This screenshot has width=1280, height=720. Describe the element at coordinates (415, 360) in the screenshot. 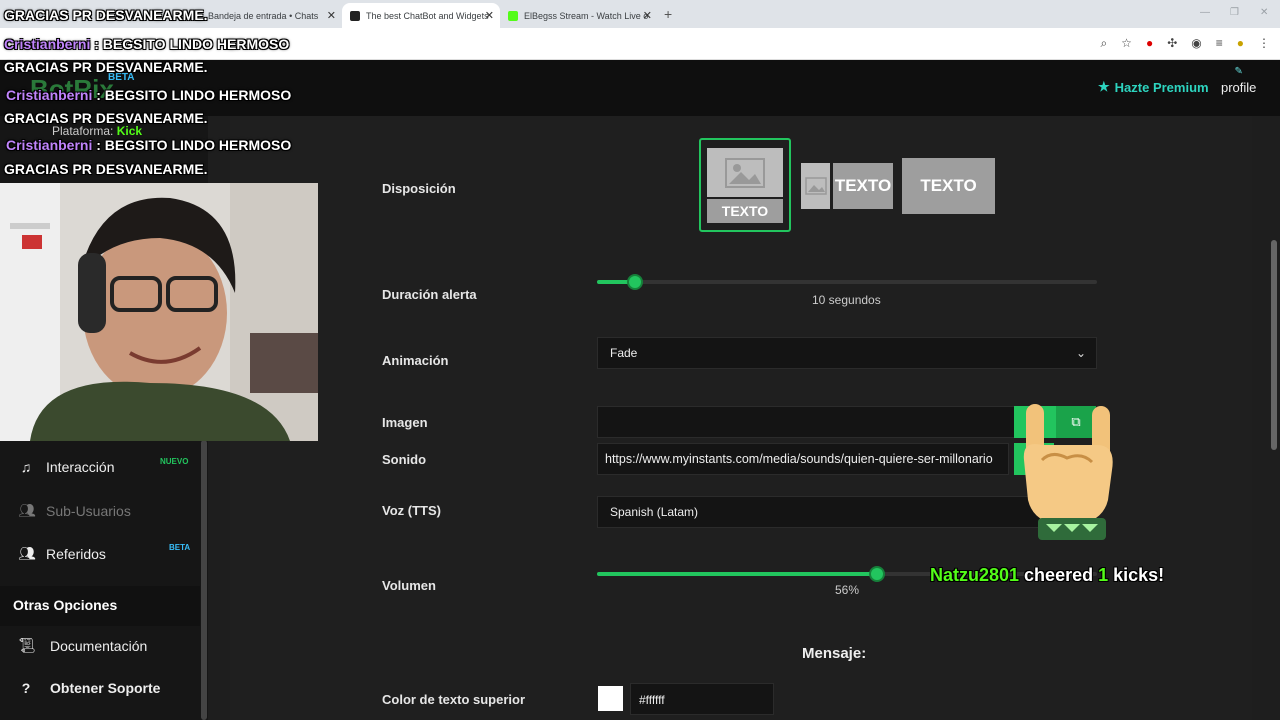

I see `animacion-label: Animación` at that location.